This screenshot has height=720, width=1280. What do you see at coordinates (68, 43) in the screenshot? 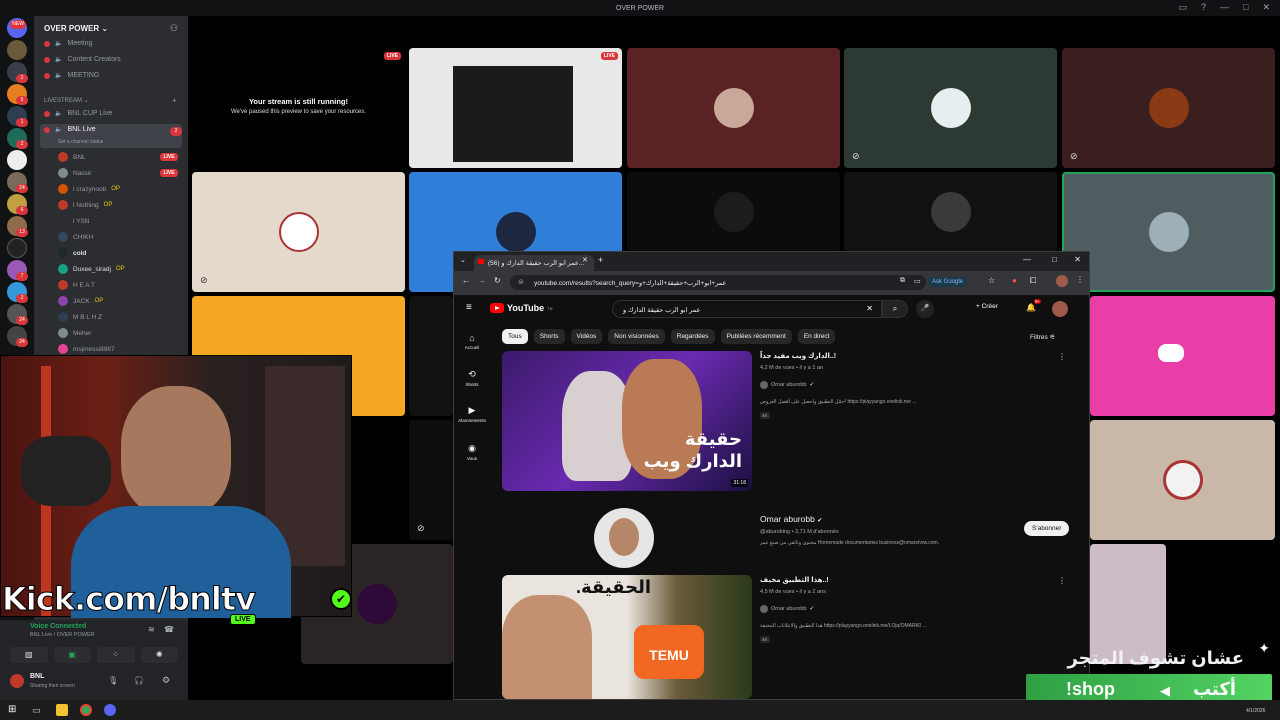
I see `channel-meeting: 🔈 Meeting` at bounding box center [68, 43].